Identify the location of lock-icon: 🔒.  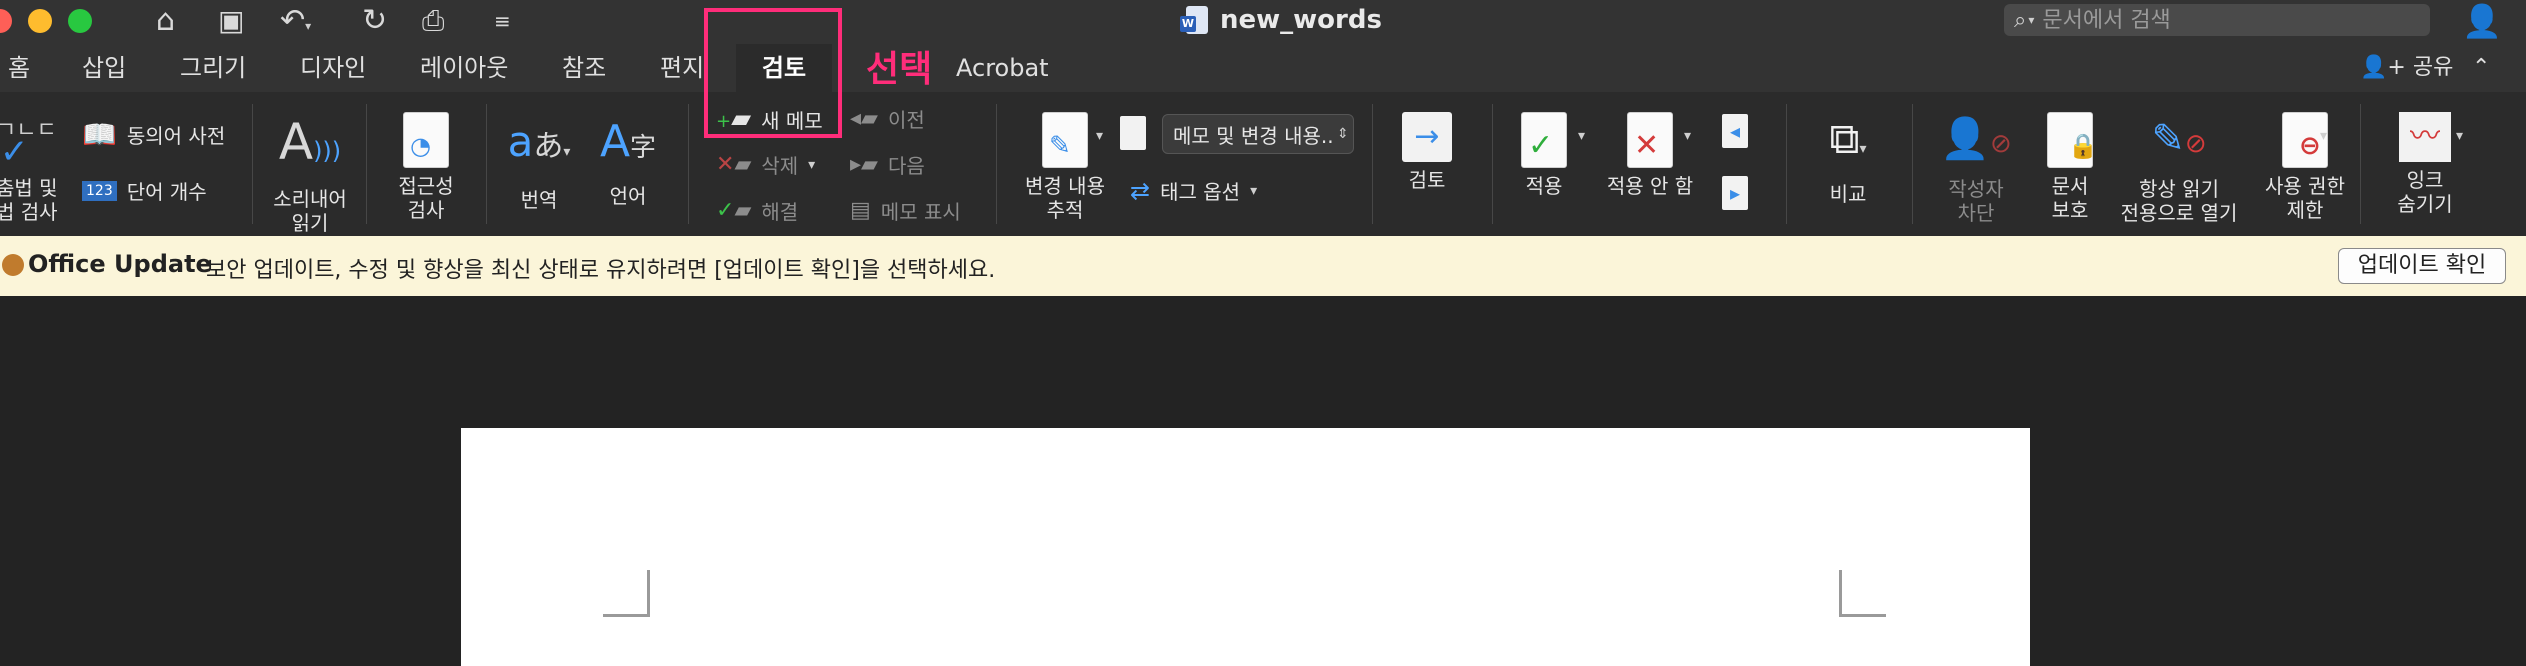
(2072, 140).